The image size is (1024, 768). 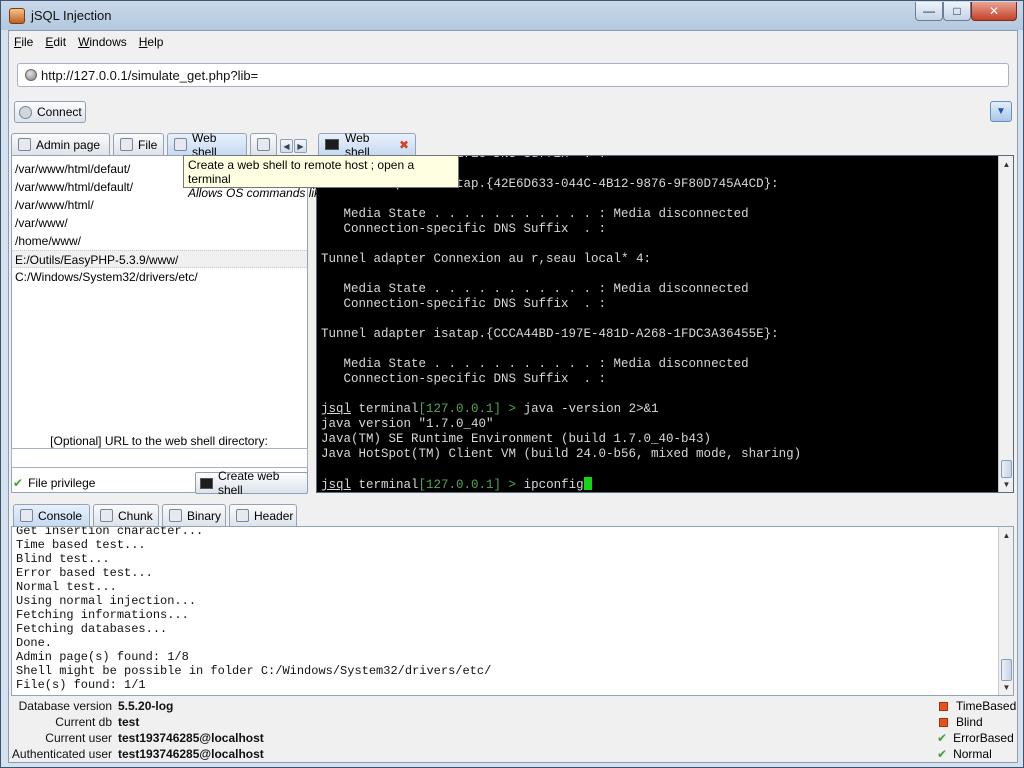 I want to click on connect-button: Connect, so click(x=50, y=112).